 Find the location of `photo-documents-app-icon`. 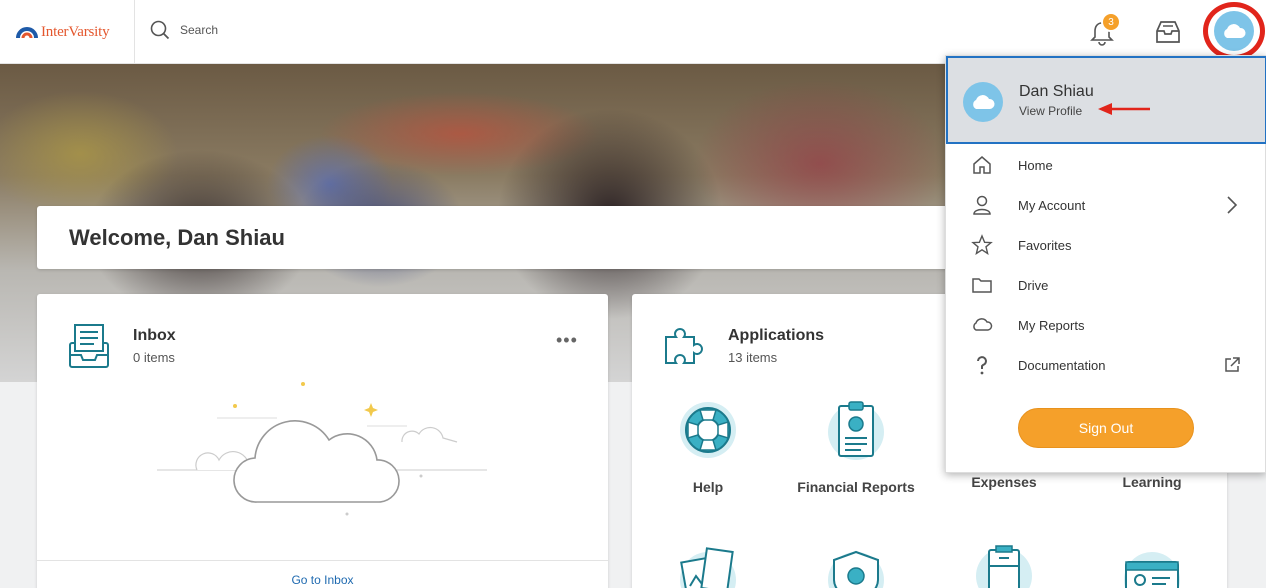

photo-documents-app-icon is located at coordinates (708, 567).